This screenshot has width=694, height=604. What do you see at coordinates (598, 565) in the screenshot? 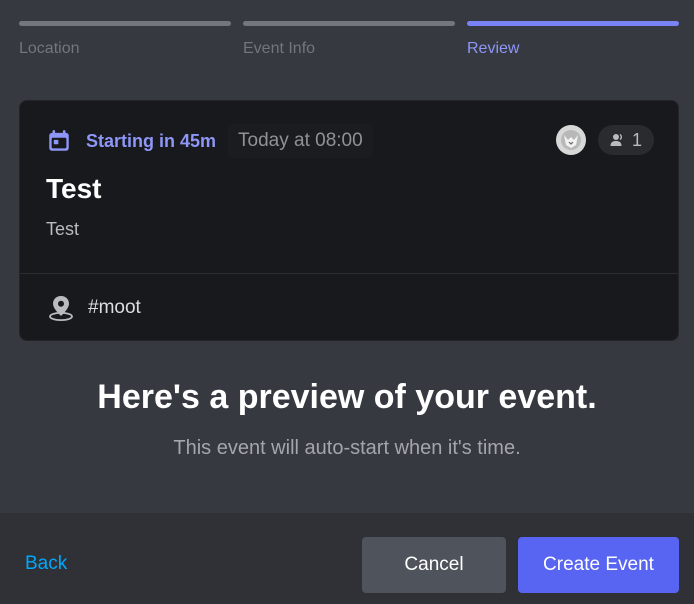
I see `create-event-button: Create Event` at bounding box center [598, 565].